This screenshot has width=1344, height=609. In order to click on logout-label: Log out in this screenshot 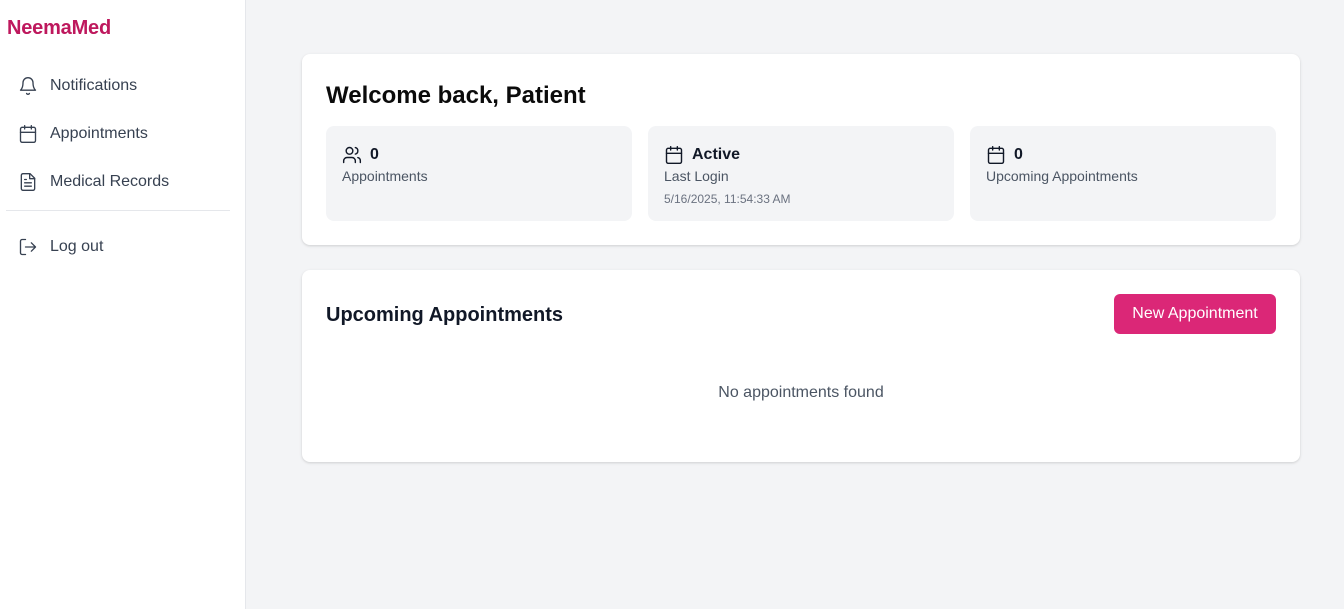, I will do `click(77, 246)`.